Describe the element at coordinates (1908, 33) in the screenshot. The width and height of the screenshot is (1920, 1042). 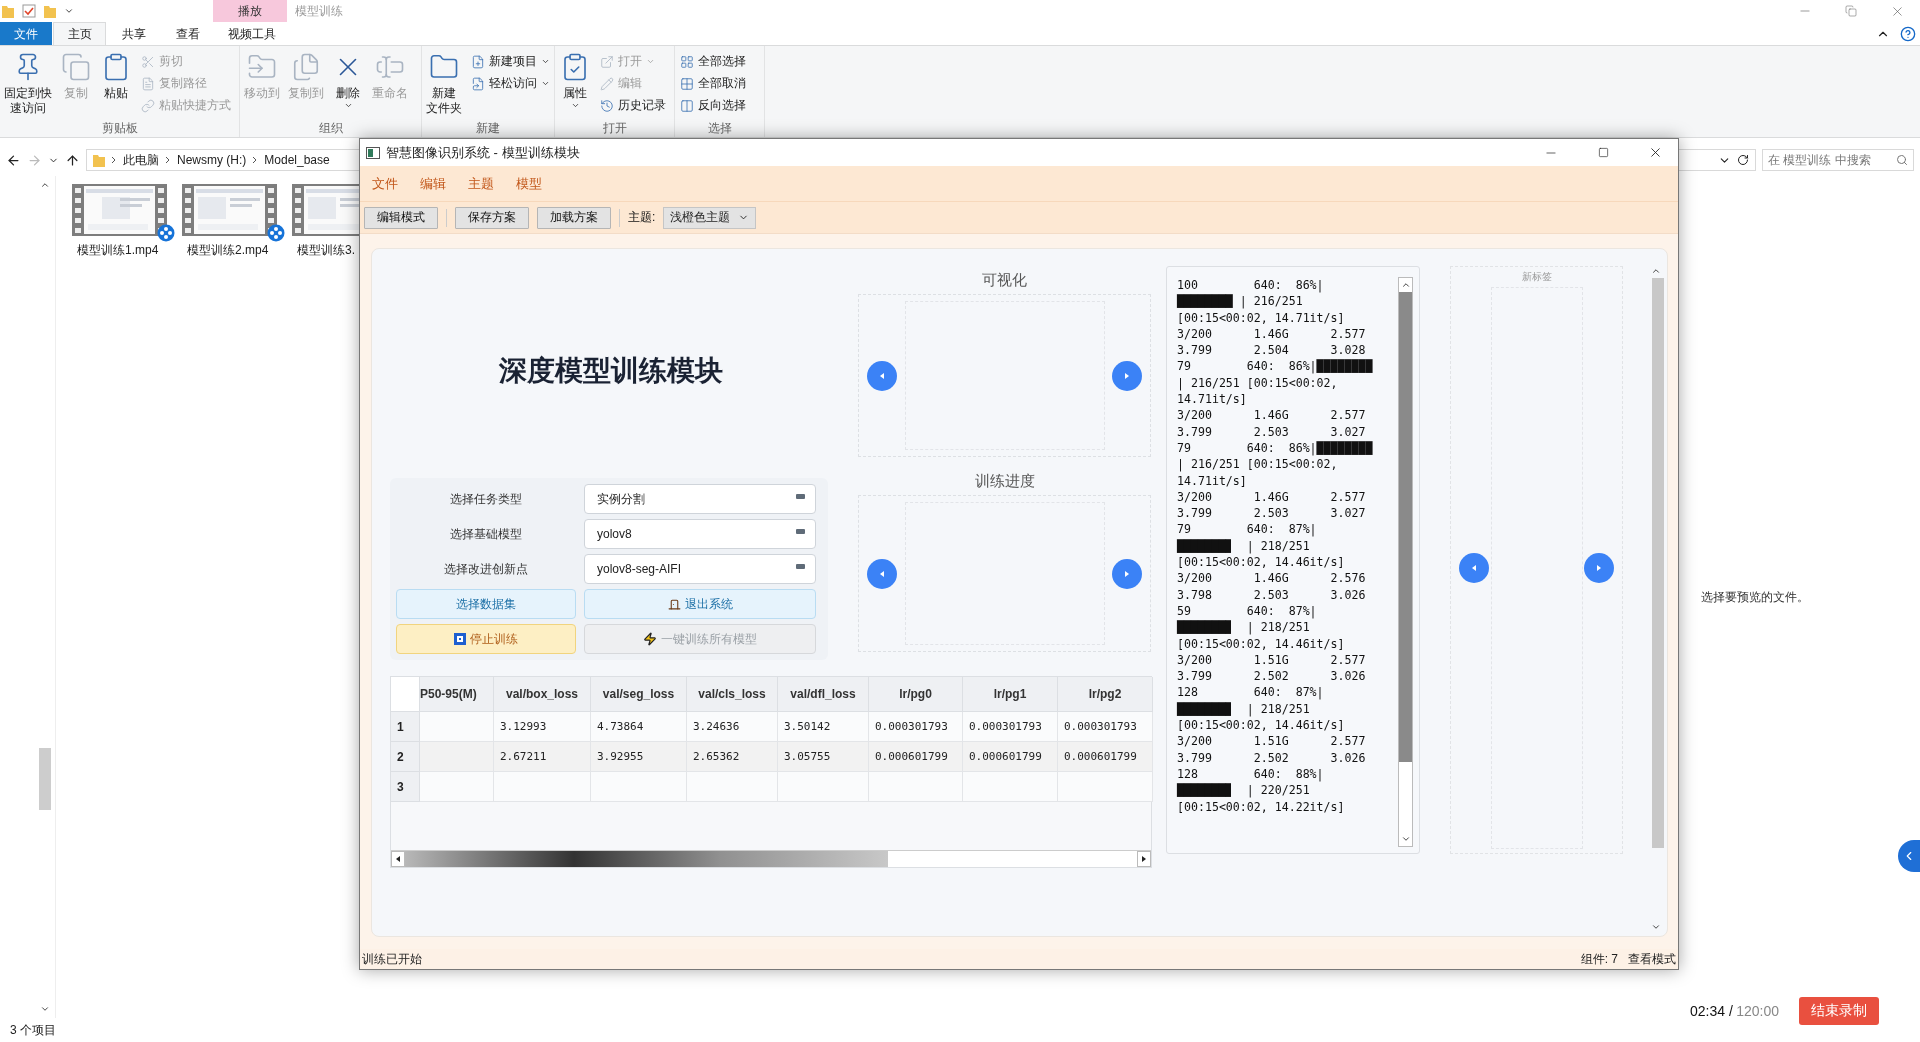
I see `help-icon` at that location.